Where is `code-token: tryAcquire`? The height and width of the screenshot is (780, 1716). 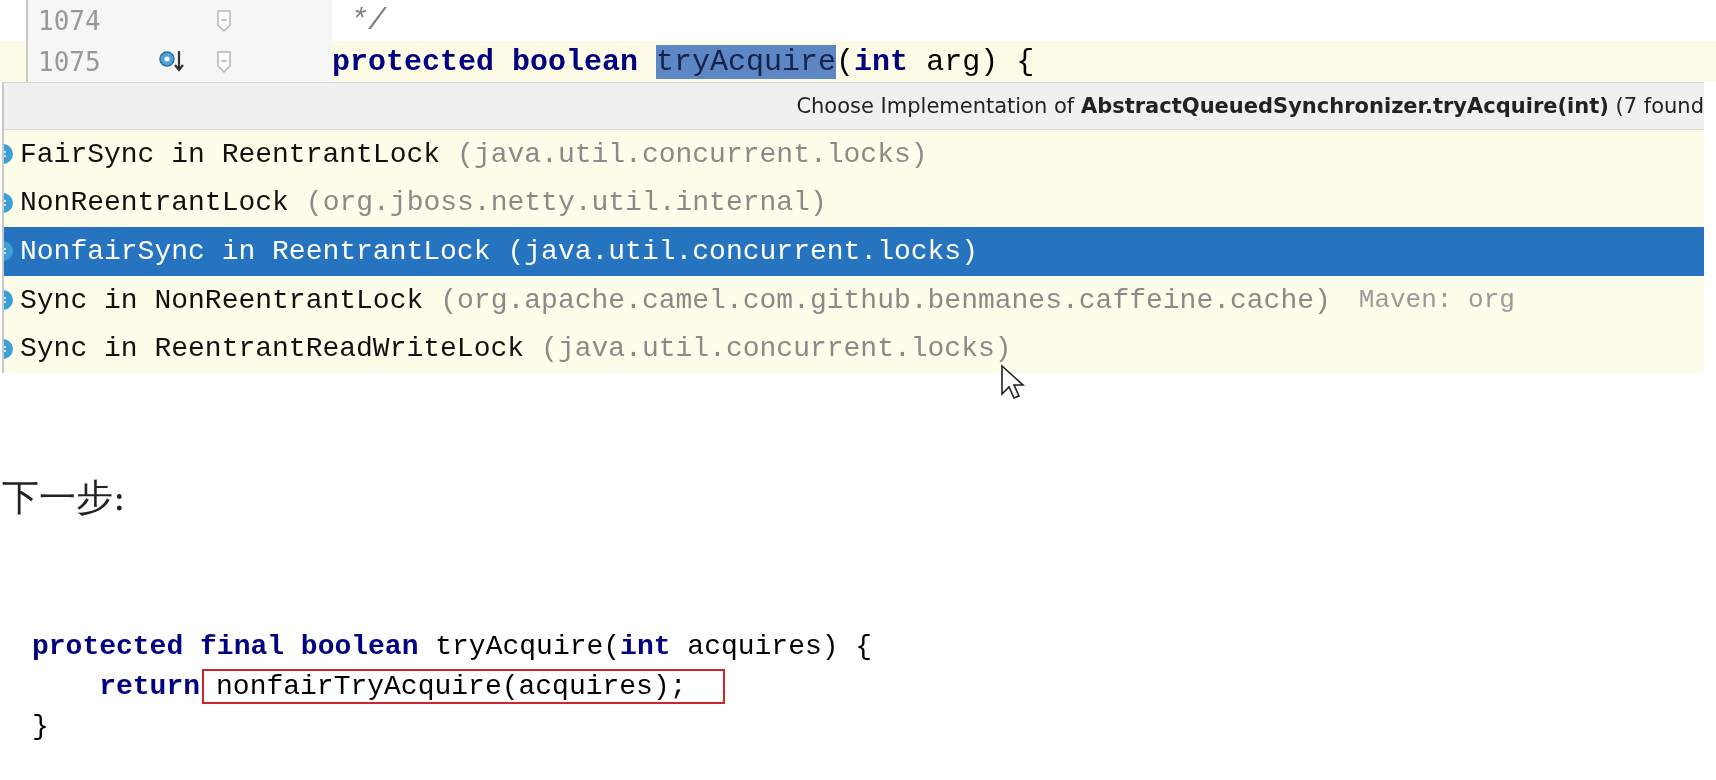 code-token: tryAcquire is located at coordinates (746, 61).